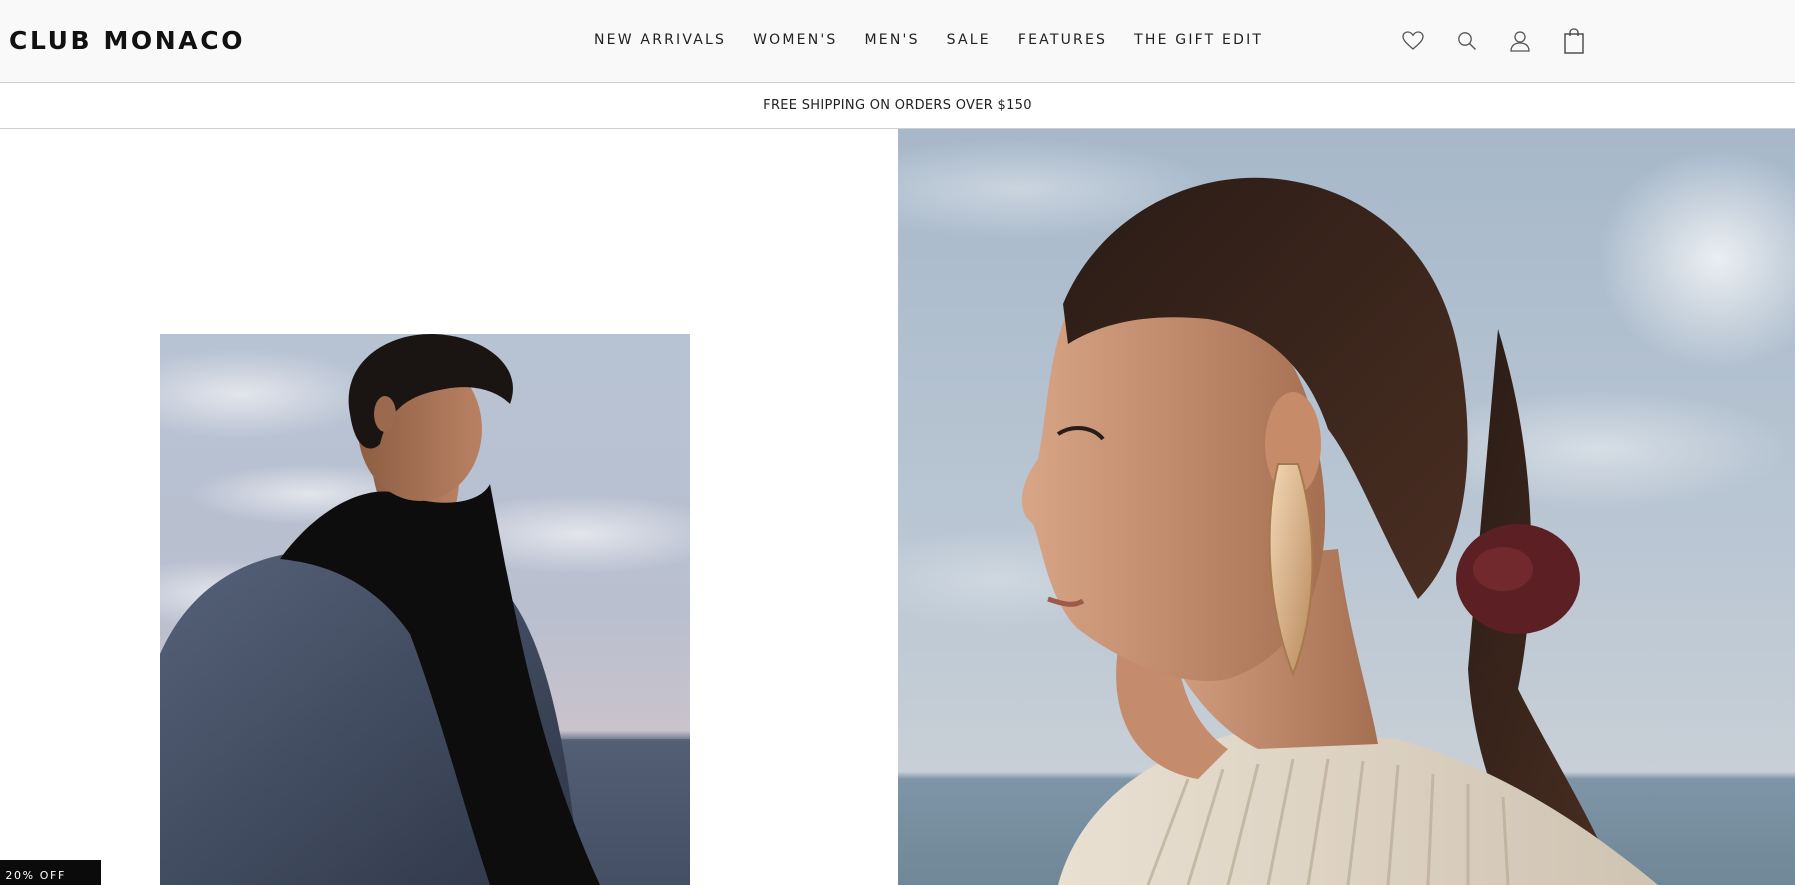  What do you see at coordinates (892, 40) in the screenshot?
I see `nav-item-mens: MEN'S` at bounding box center [892, 40].